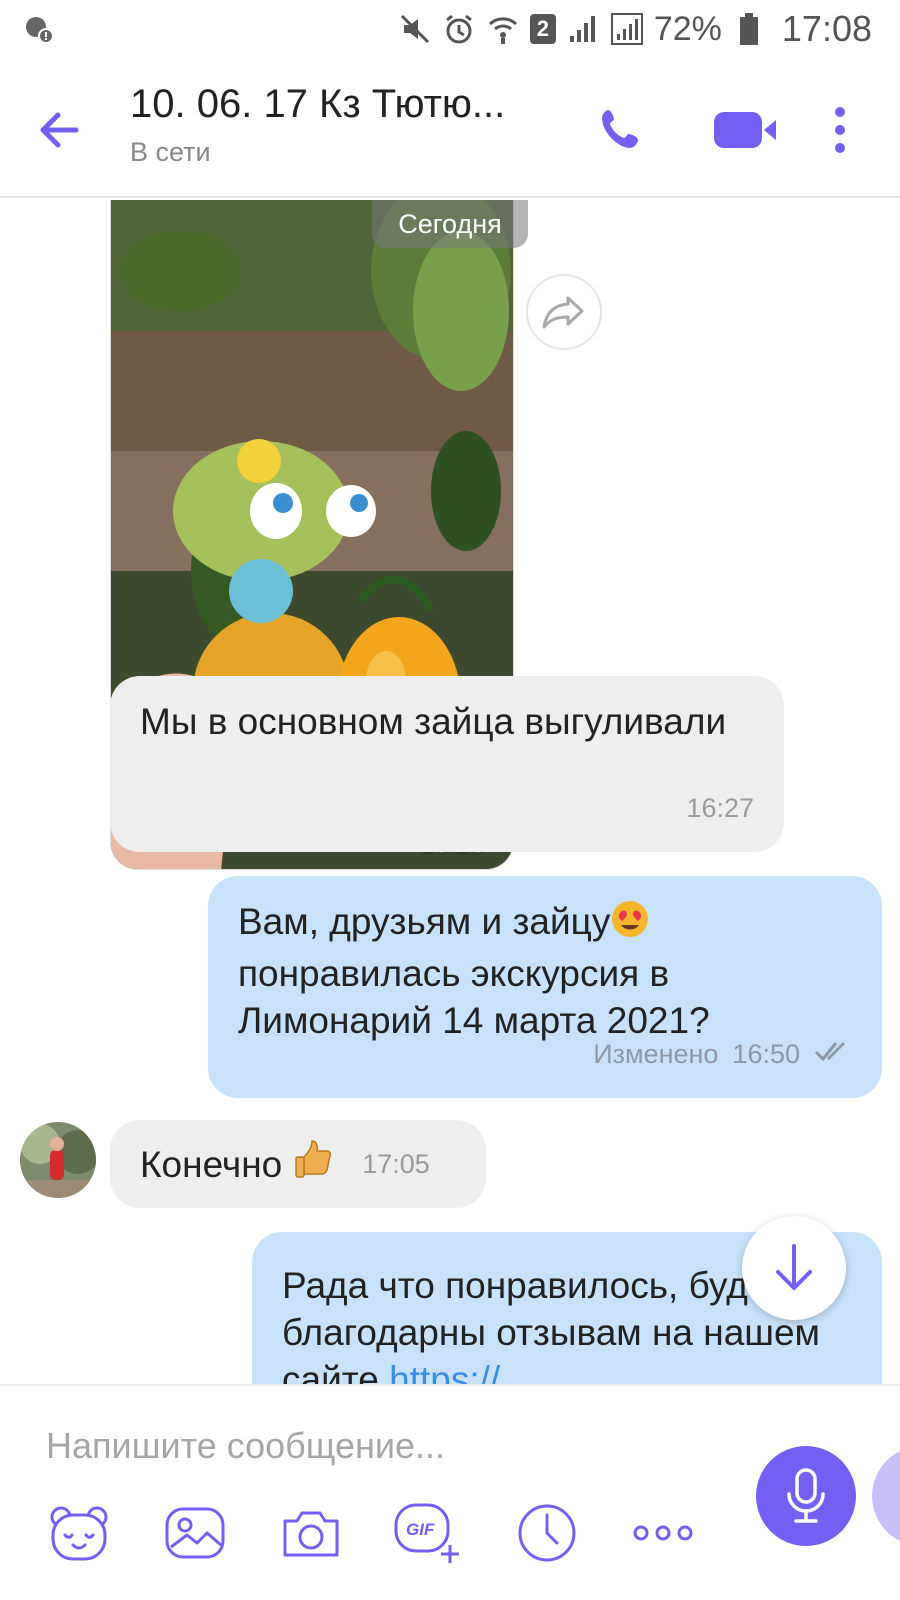  I want to click on microphone-icon, so click(806, 1495).